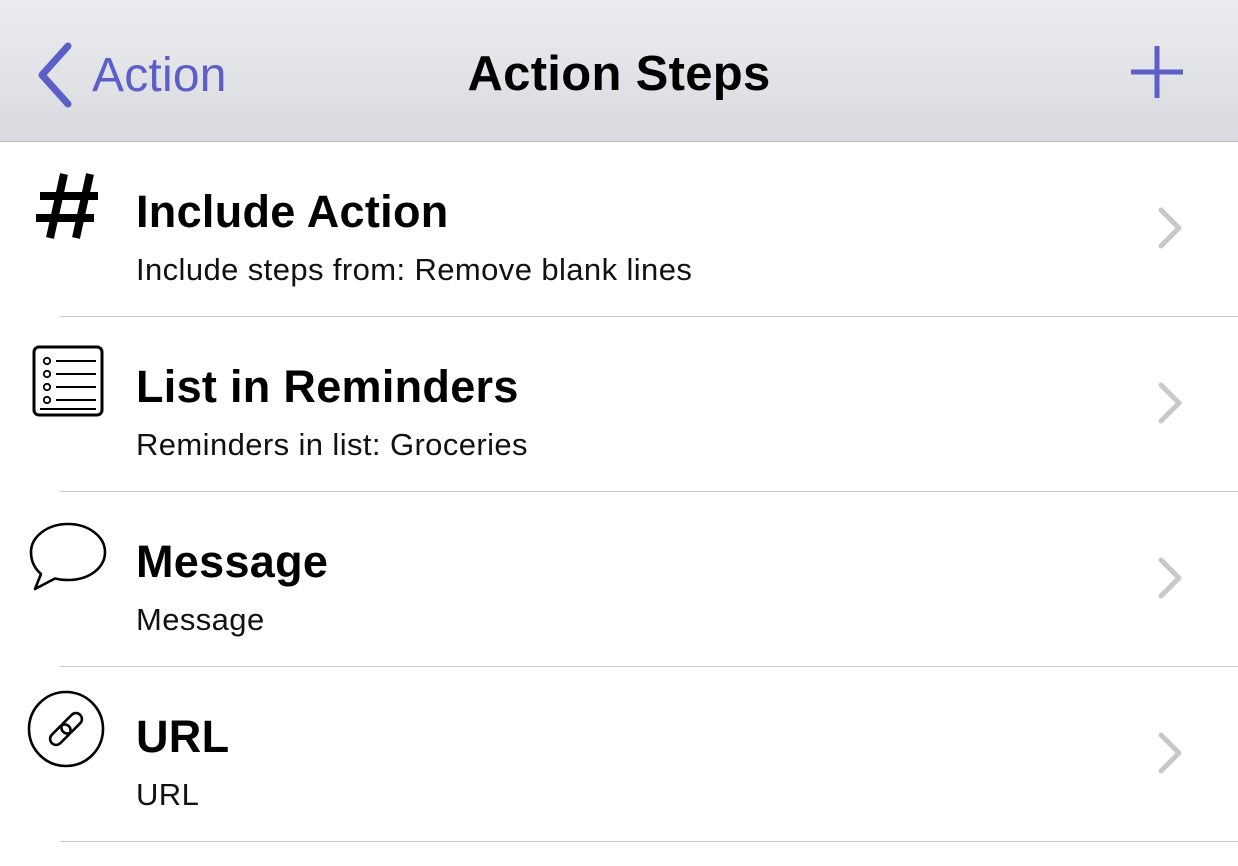 Image resolution: width=1238 pixels, height=866 pixels. Describe the element at coordinates (68, 206) in the screenshot. I see `hash-icon` at that location.